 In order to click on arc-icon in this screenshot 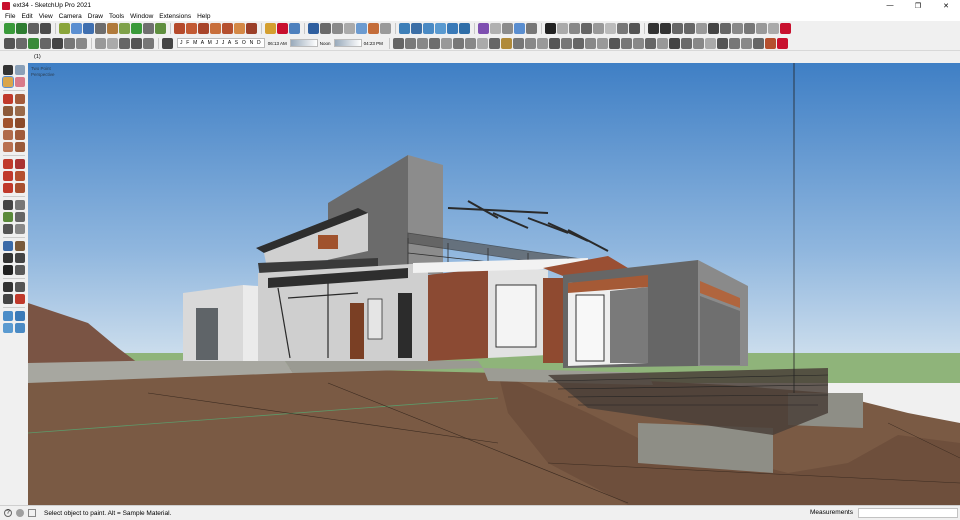, I will do `click(8, 135)`.